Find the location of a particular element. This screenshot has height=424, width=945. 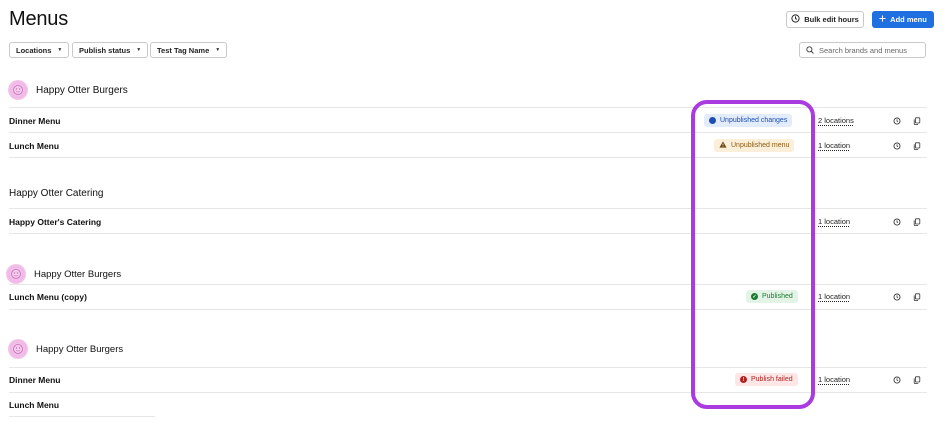

menu-name: Lunch Menu (copy) is located at coordinates (48, 297).